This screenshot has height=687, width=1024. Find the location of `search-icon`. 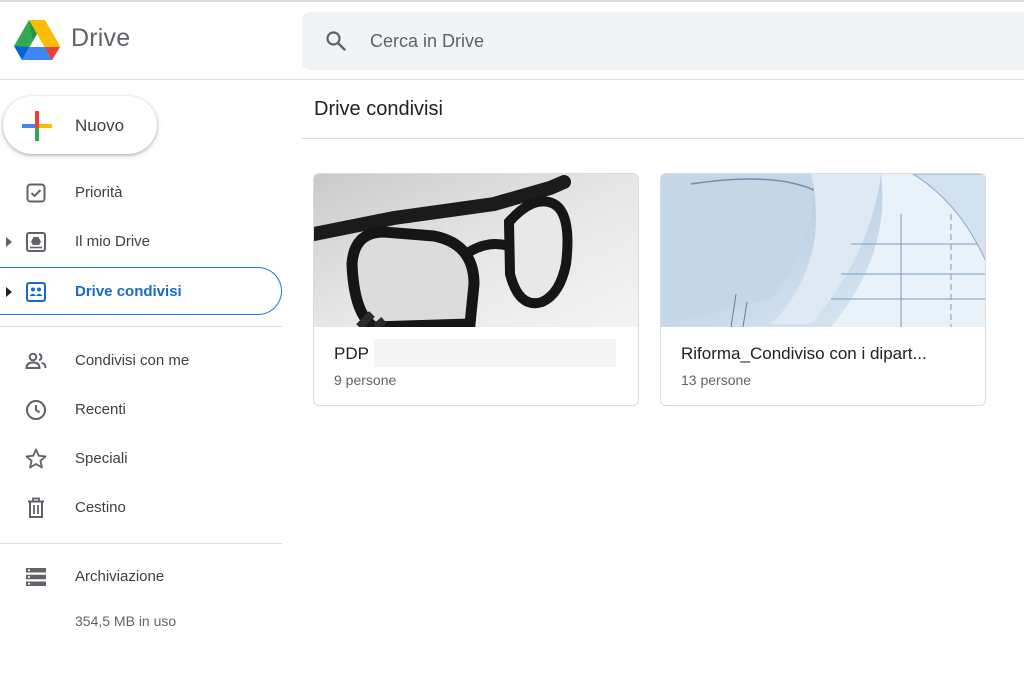

search-icon is located at coordinates (336, 41).